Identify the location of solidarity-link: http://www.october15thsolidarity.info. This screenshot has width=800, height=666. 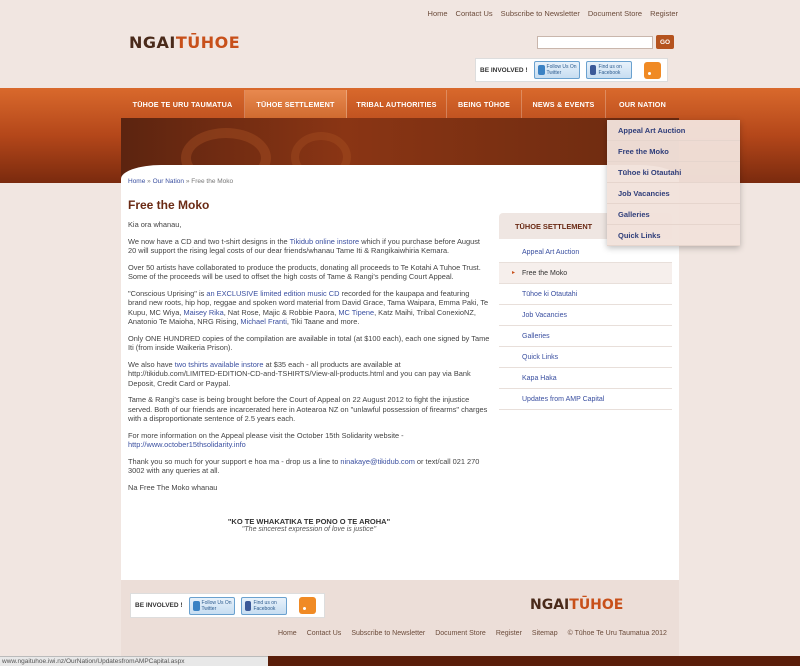
(187, 444).